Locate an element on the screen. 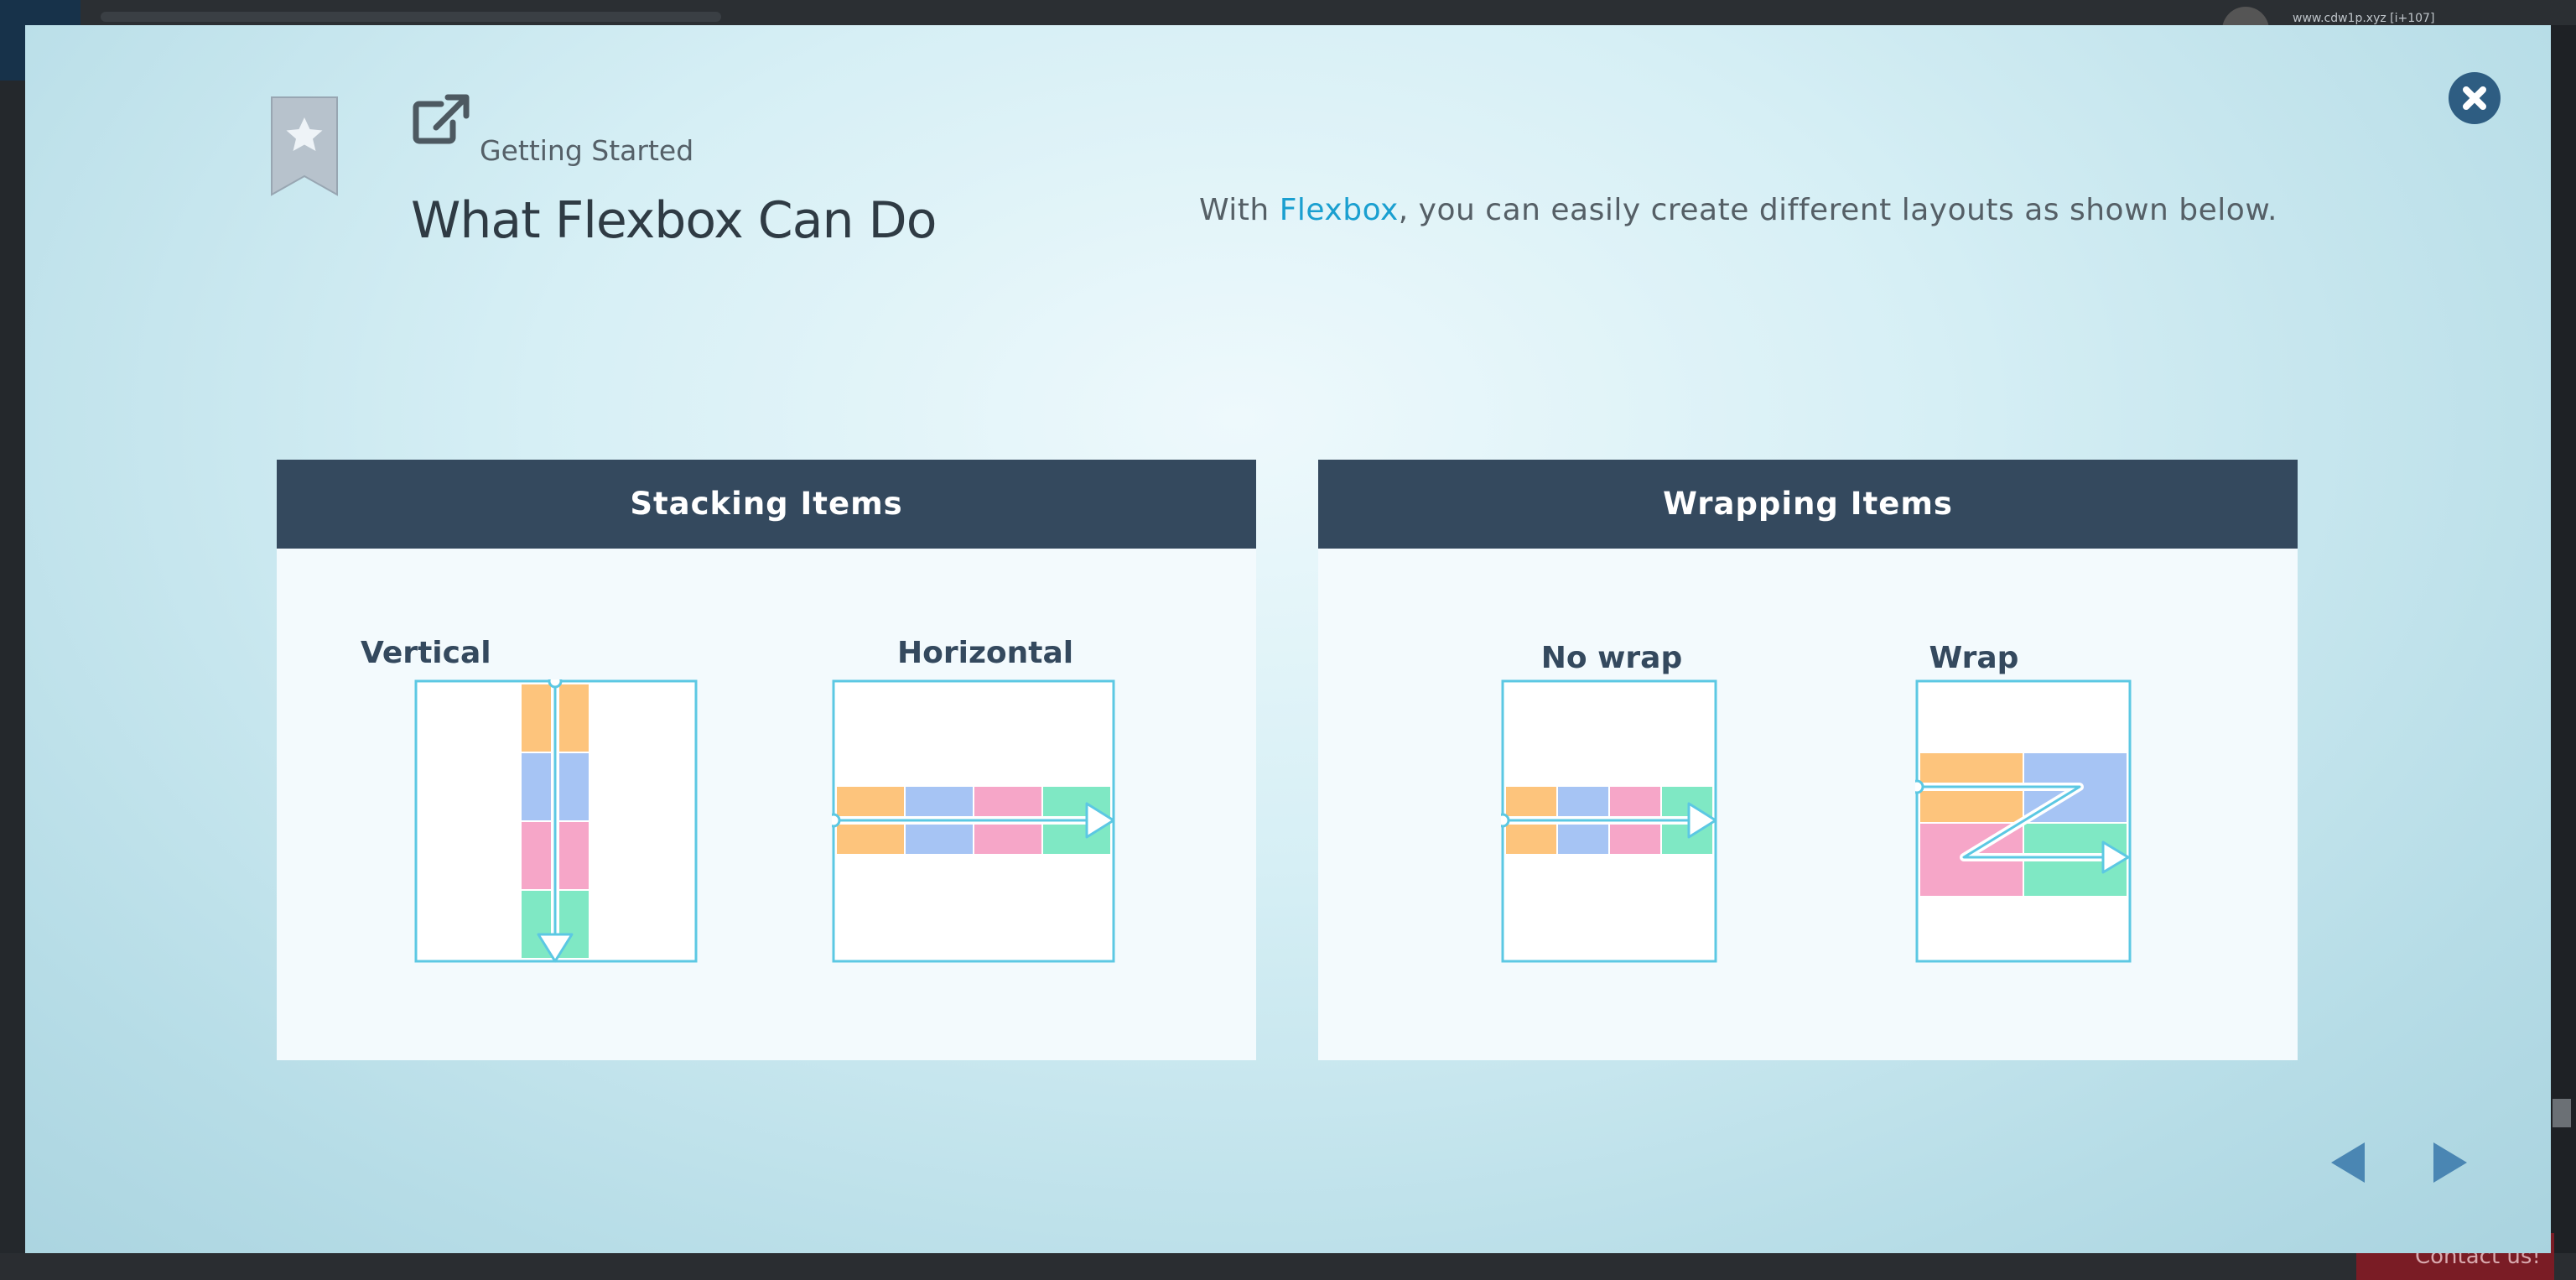 Image resolution: width=2576 pixels, height=1280 pixels. chevron-right-icon is located at coordinates (2450, 1162).